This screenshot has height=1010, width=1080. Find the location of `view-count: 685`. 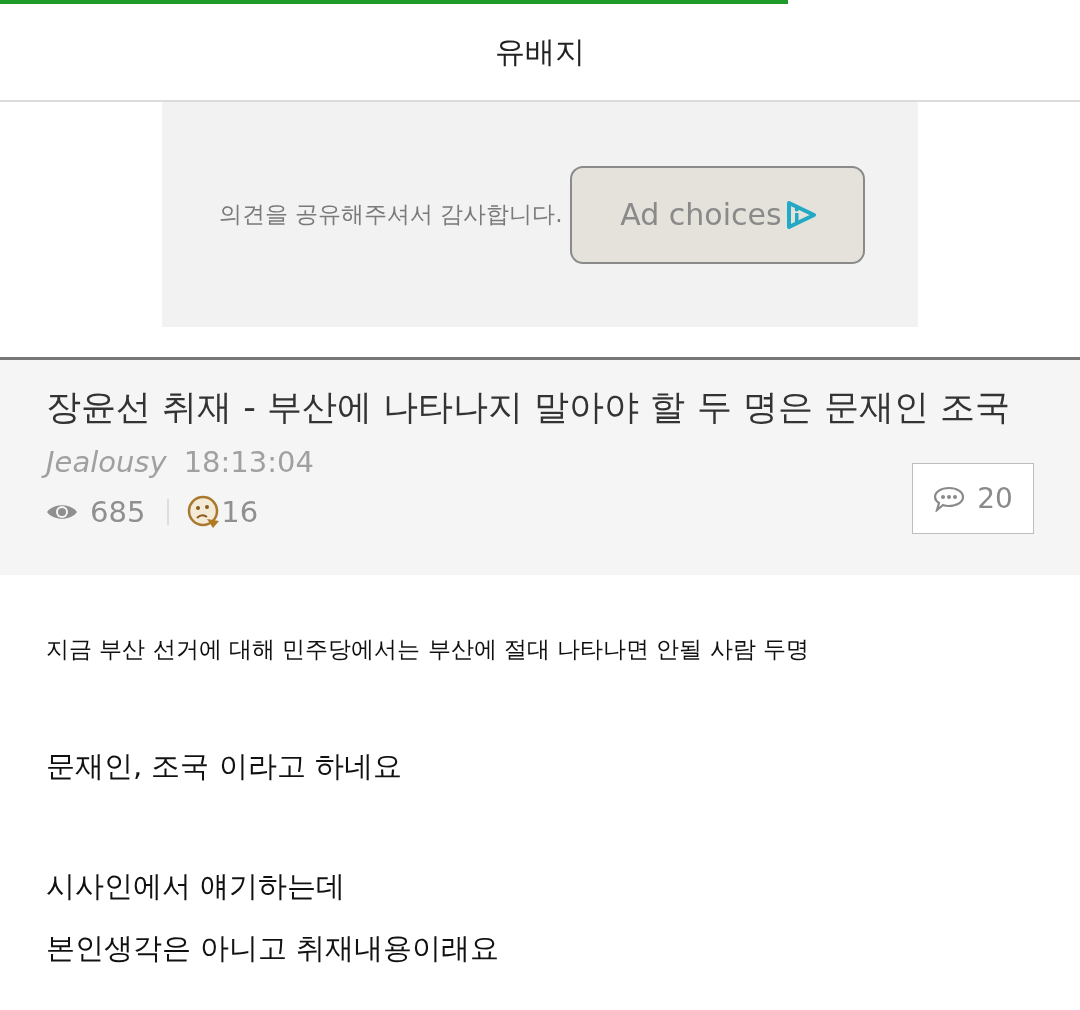

view-count: 685 is located at coordinates (118, 512).